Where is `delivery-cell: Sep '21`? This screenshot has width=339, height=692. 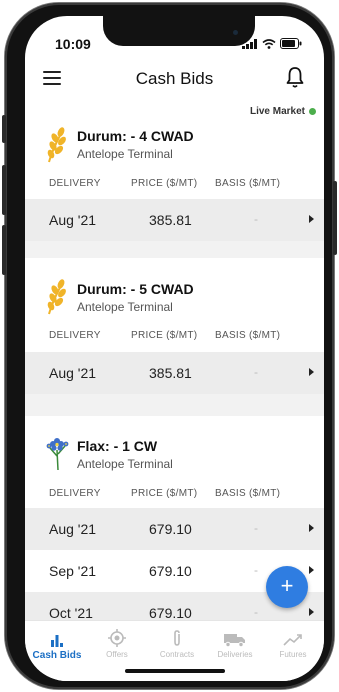 delivery-cell: Sep '21 is located at coordinates (73, 571).